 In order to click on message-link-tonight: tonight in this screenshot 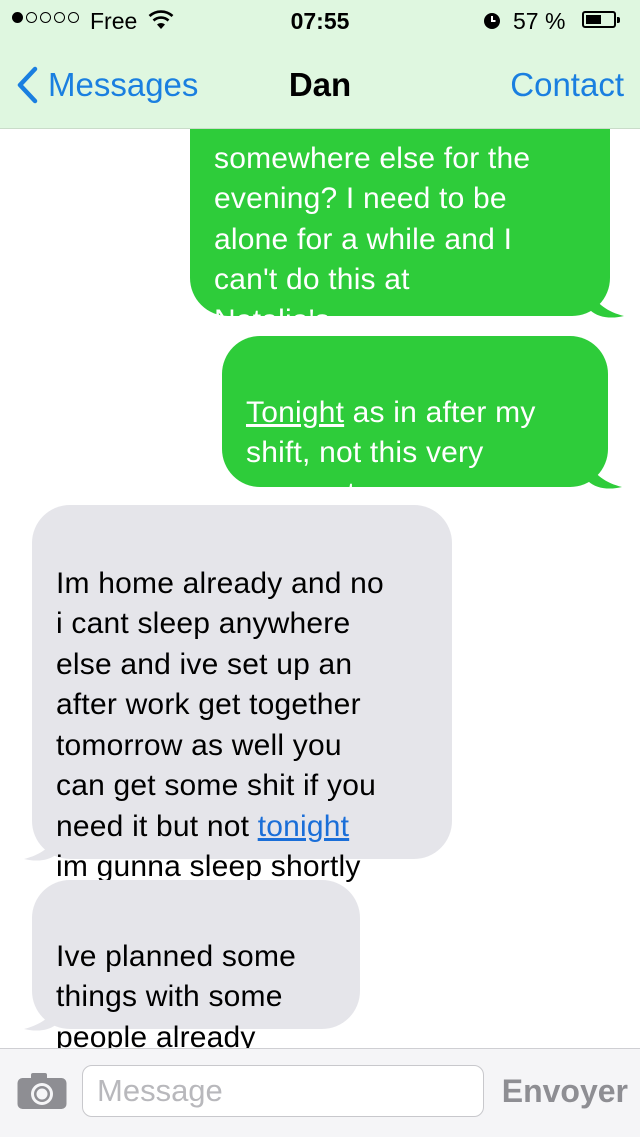, I will do `click(303, 826)`.